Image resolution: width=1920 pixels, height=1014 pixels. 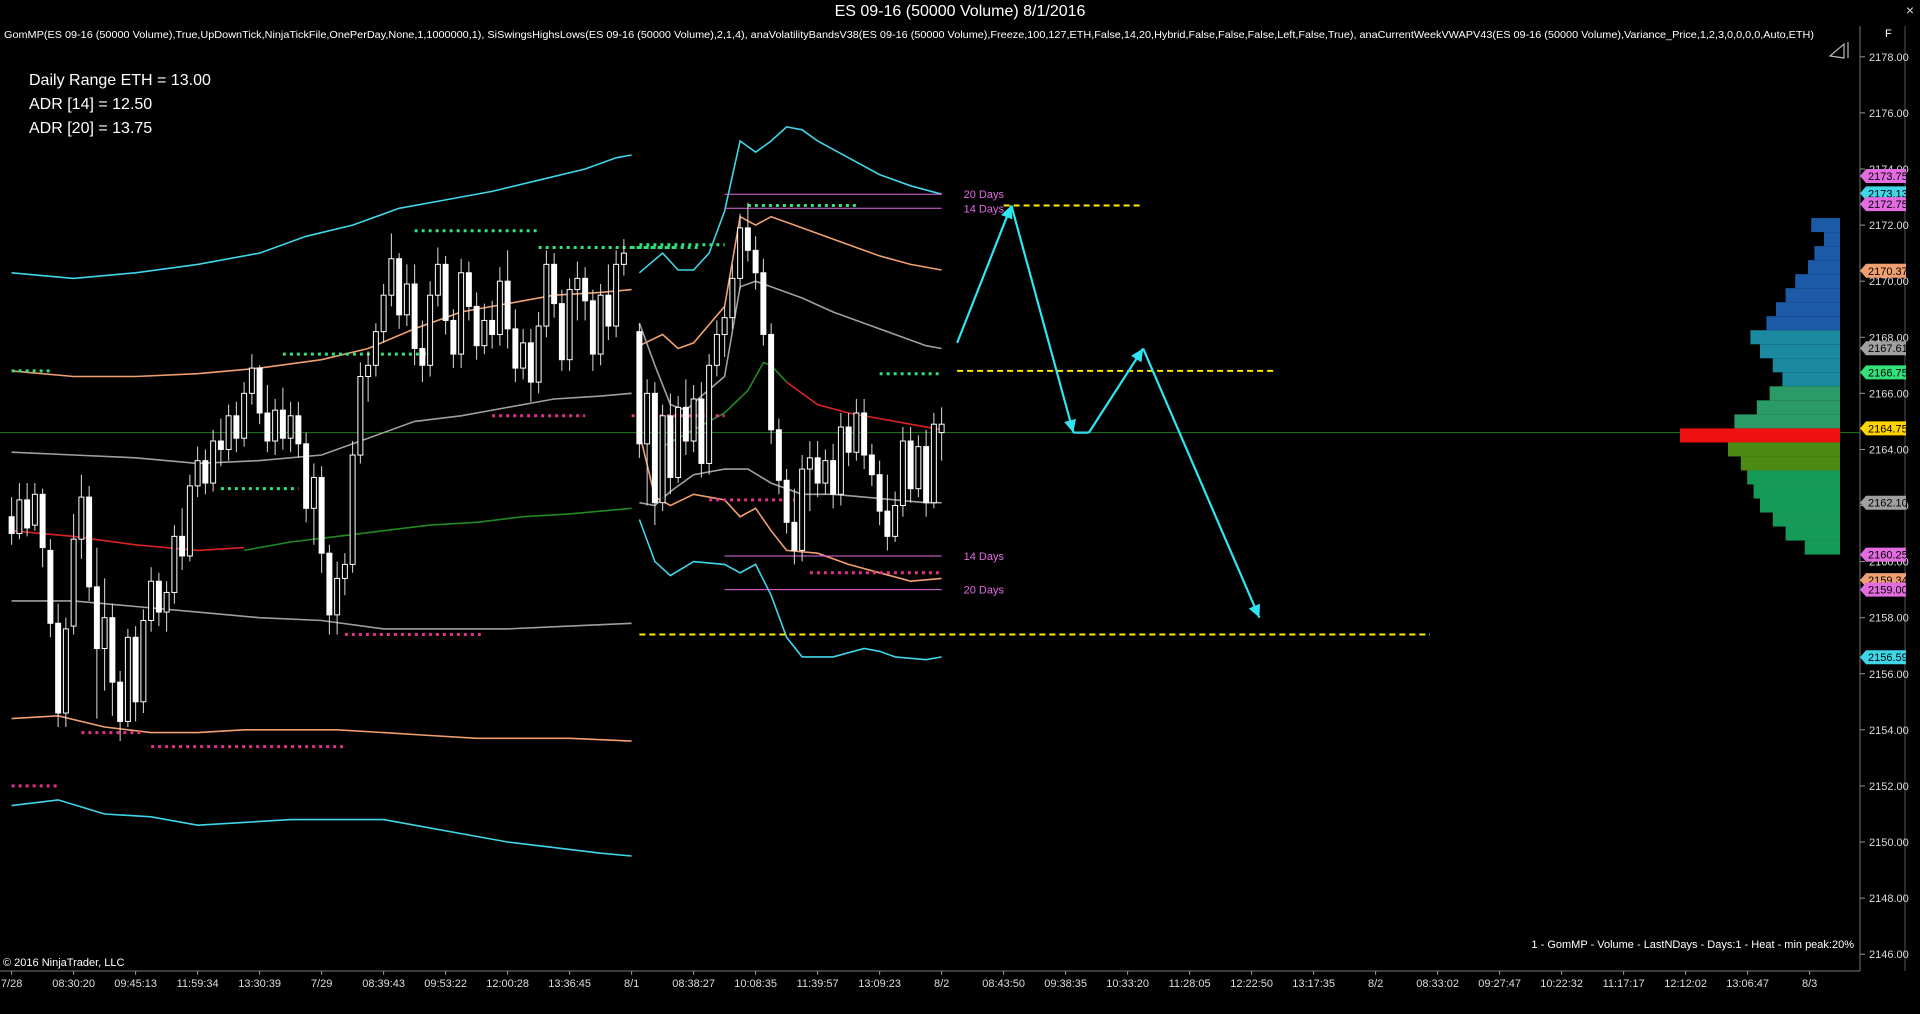 What do you see at coordinates (1561, 984) in the screenshot?
I see `x-tick-label: 10:22:32` at bounding box center [1561, 984].